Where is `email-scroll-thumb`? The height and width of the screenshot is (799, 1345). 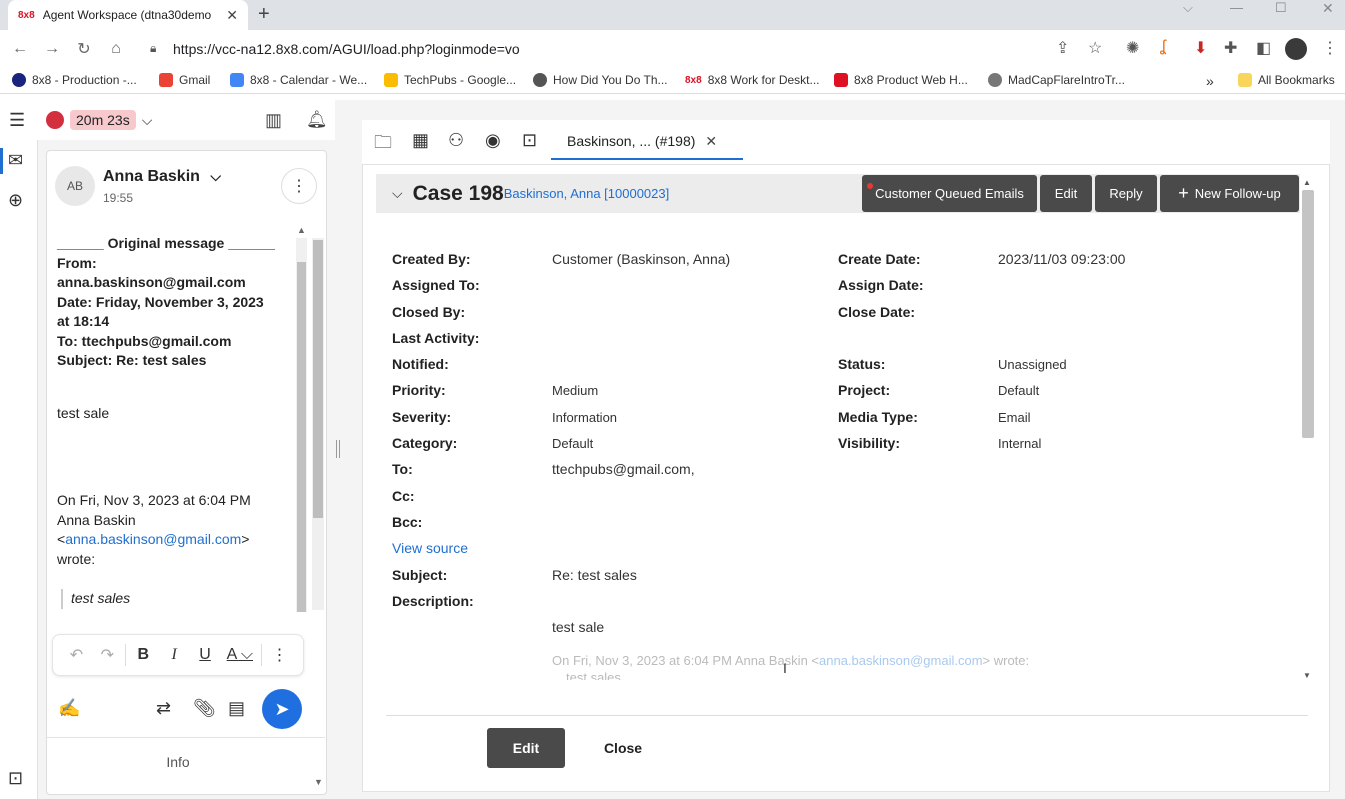 email-scroll-thumb is located at coordinates (301, 437).